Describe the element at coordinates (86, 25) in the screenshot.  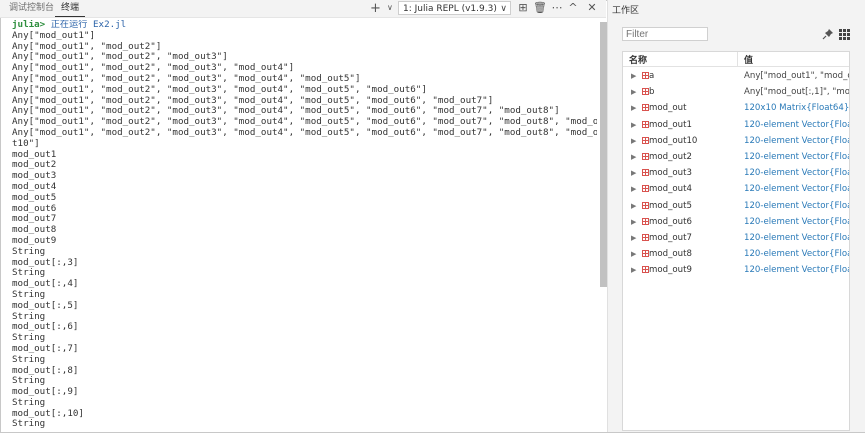
I see `running-status: 正在运行 Ex2.jl` at that location.